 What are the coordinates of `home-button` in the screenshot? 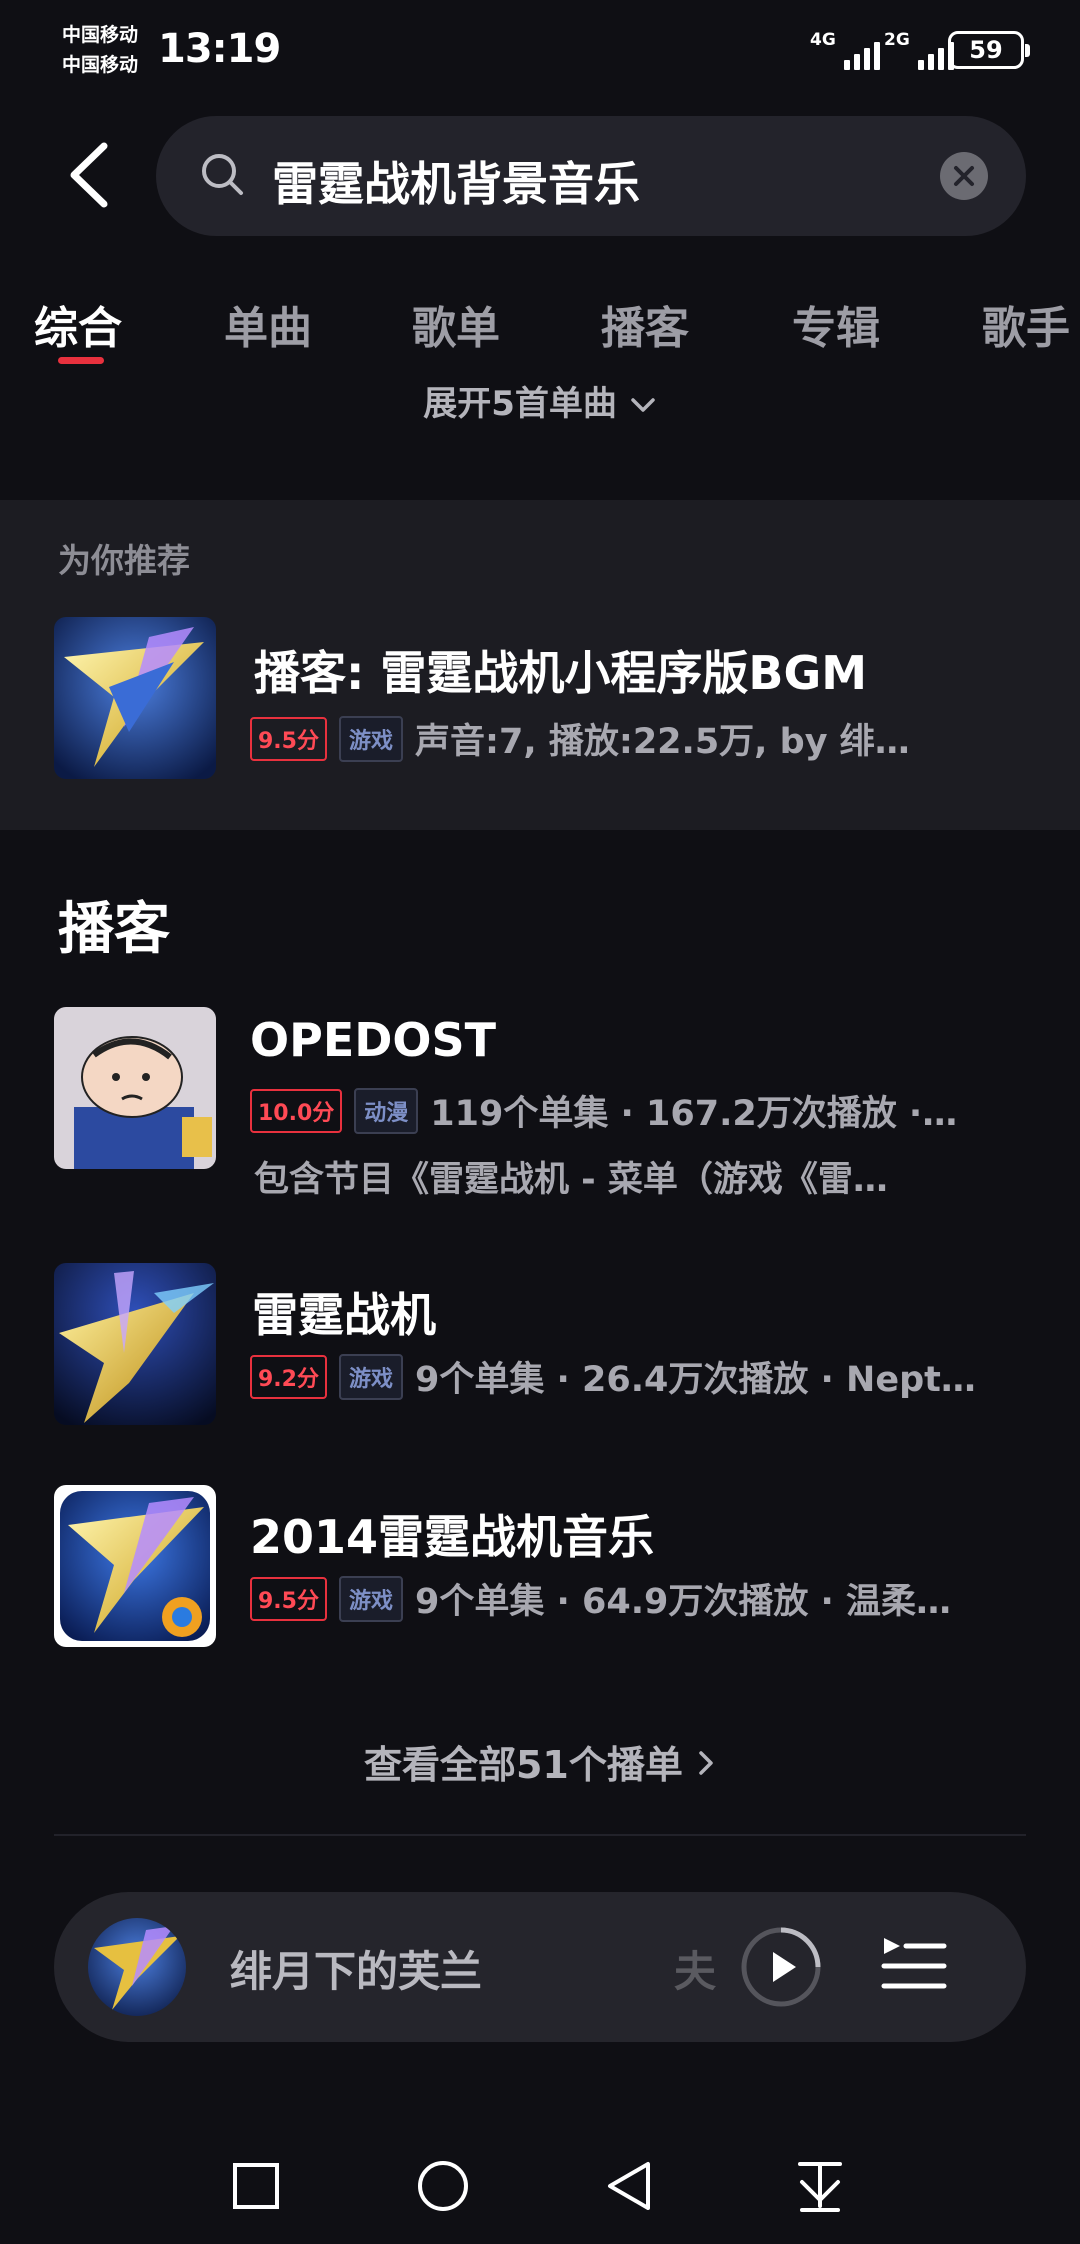 It's located at (443, 2186).